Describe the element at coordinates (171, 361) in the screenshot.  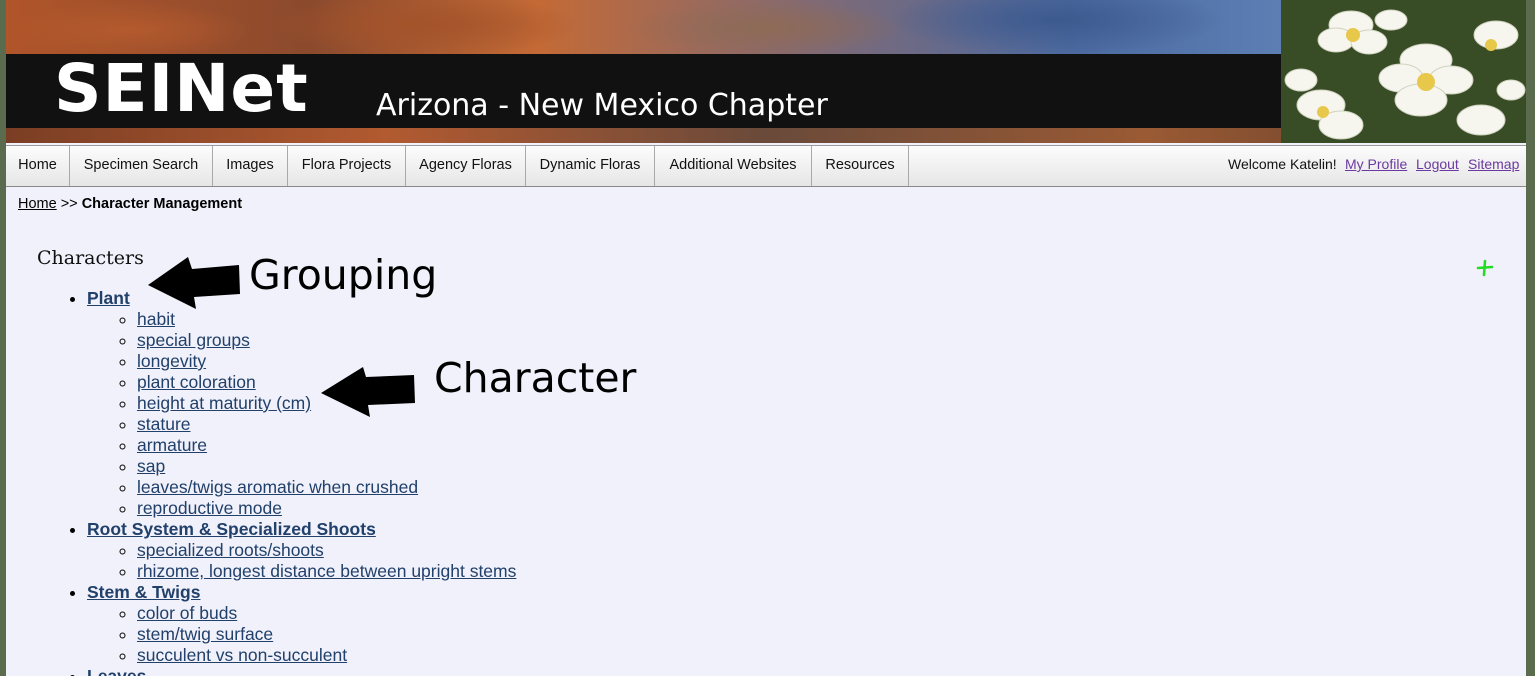
I see `character-link: longevity` at that location.